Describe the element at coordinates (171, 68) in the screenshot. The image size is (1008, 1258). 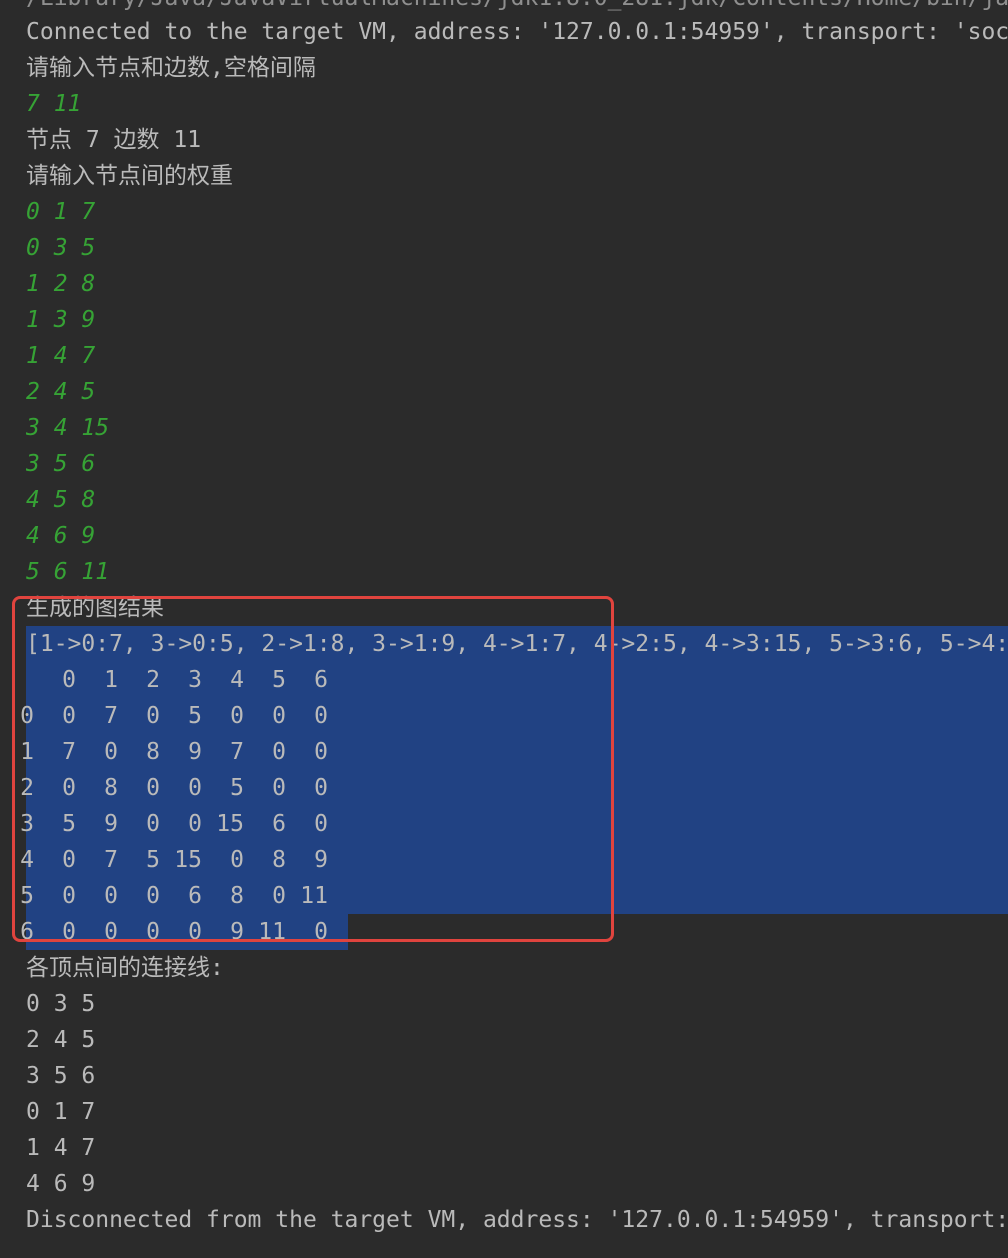
I see `prompt-nodes-edges: 请输入节点和边数,空格间隔` at that location.